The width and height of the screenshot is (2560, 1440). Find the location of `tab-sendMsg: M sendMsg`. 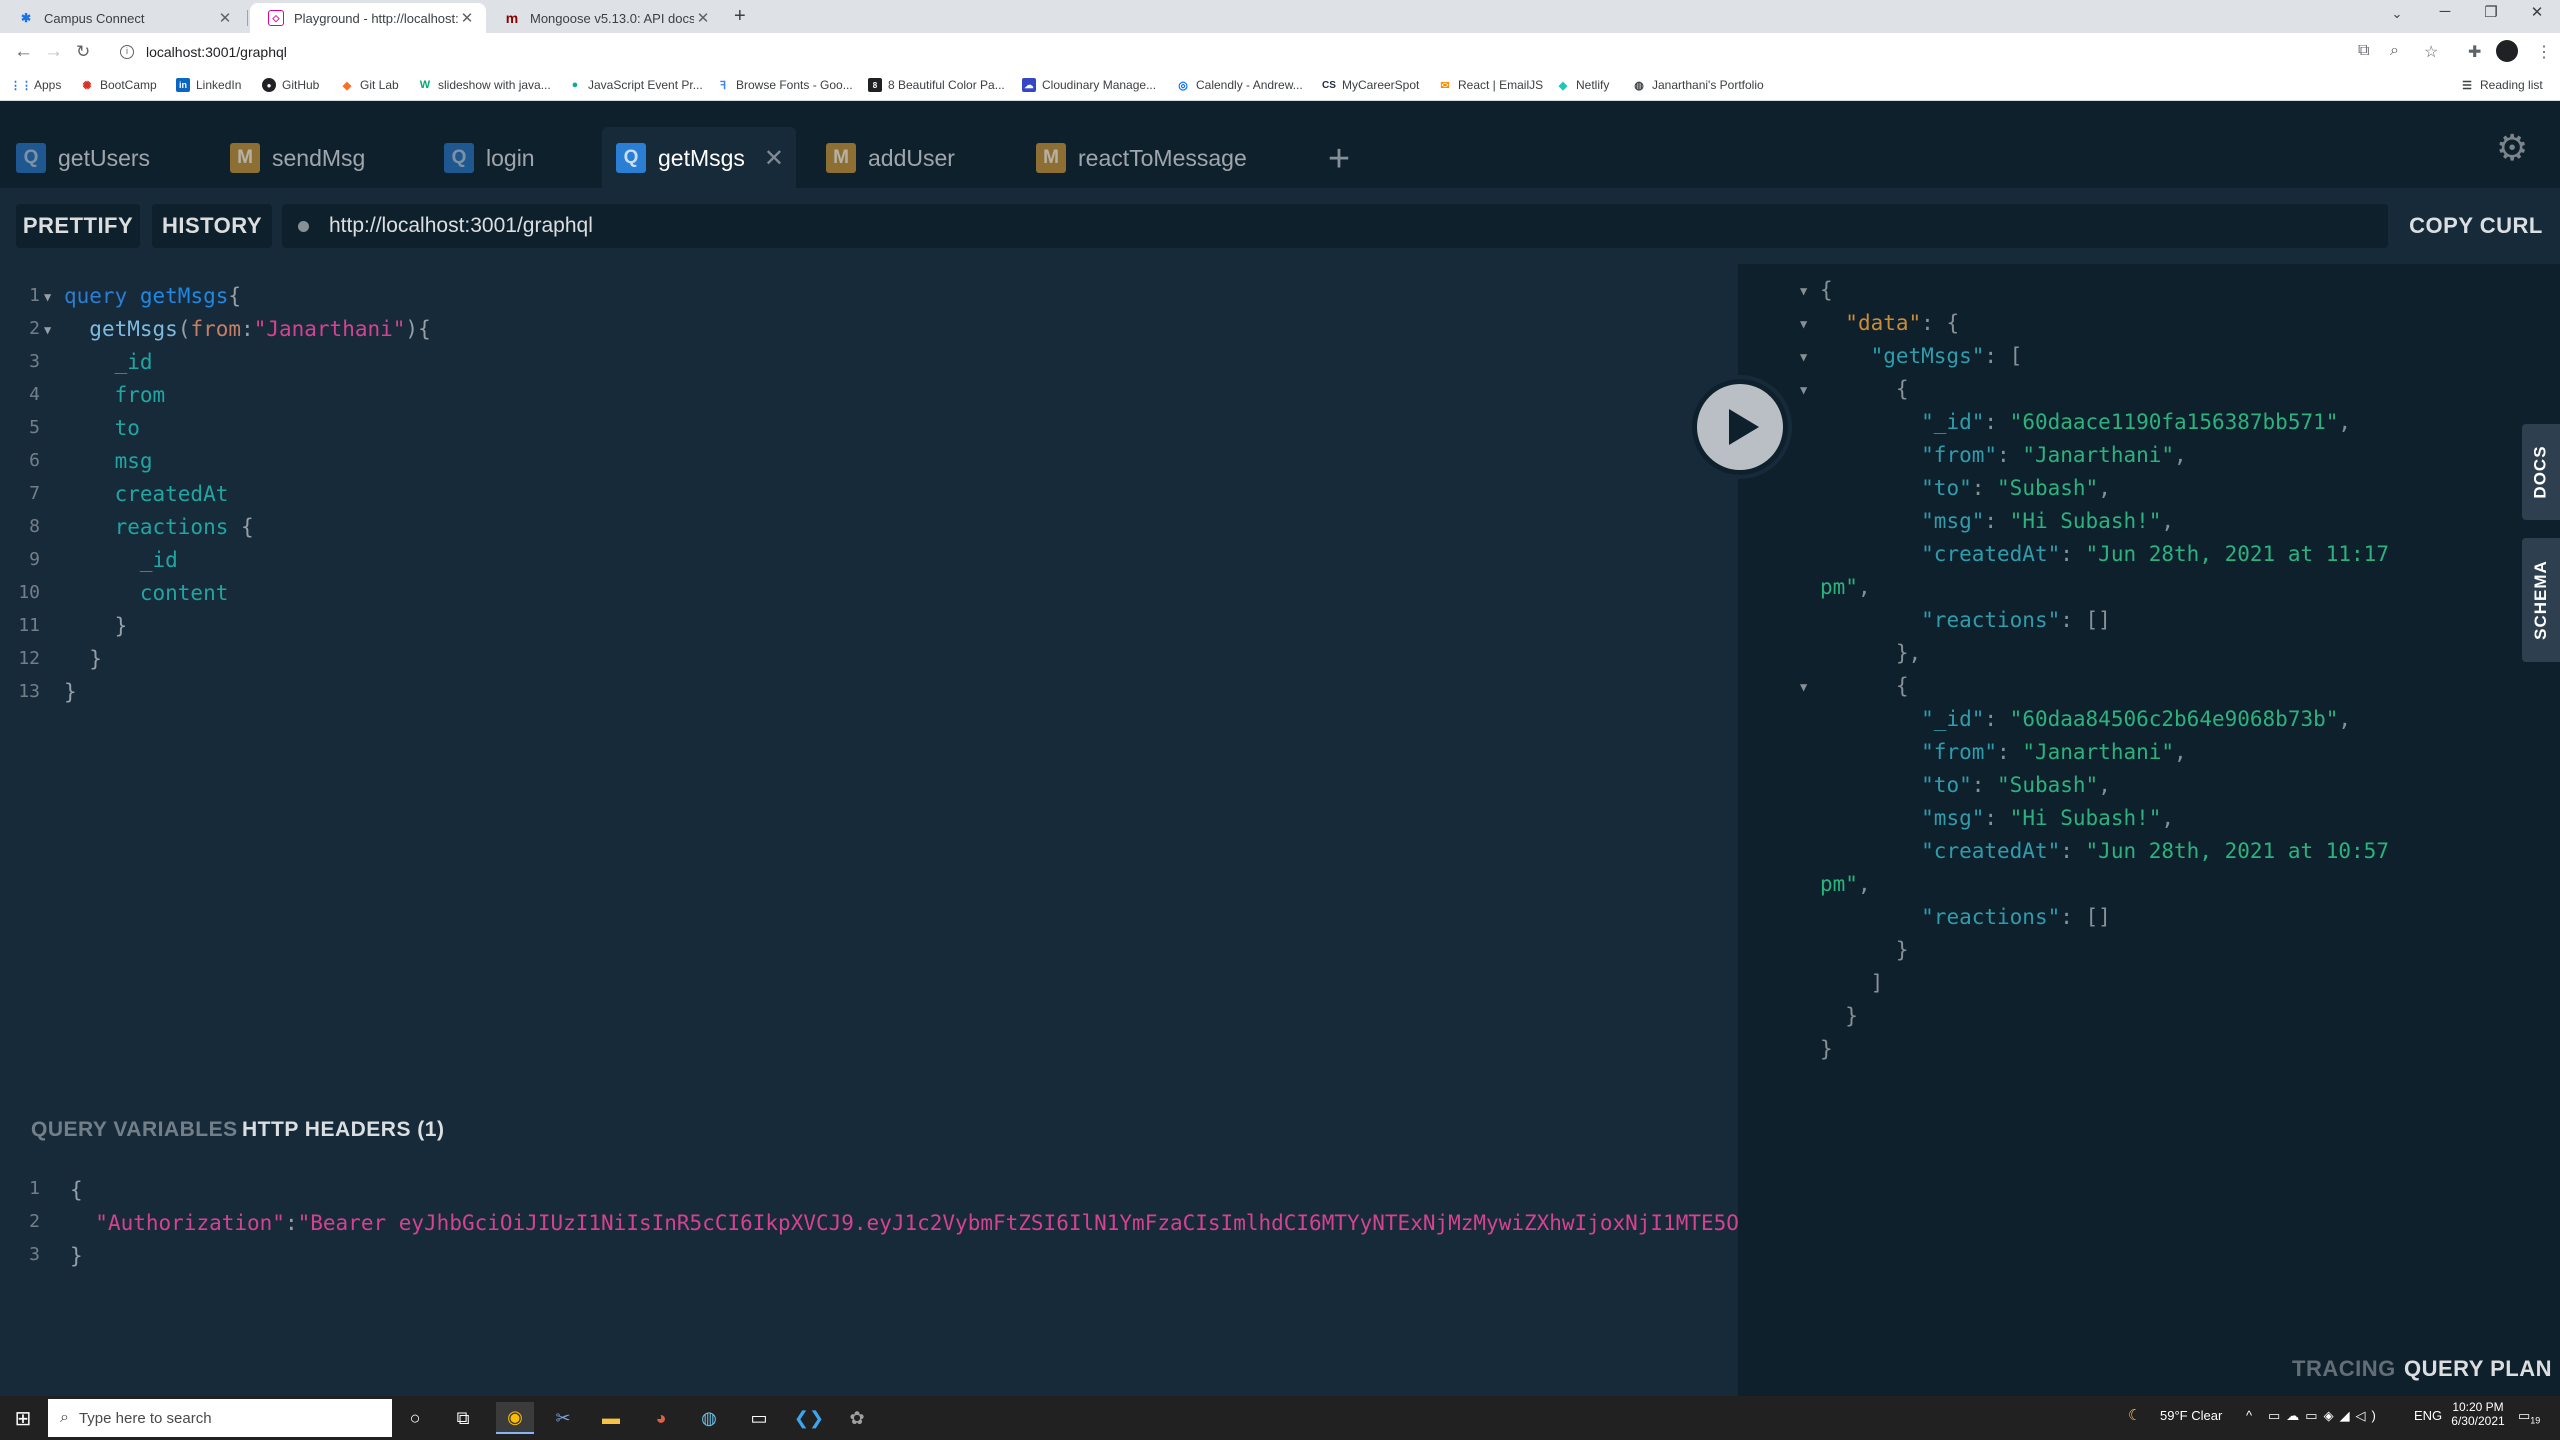

tab-sendMsg: M sendMsg is located at coordinates (313, 158).